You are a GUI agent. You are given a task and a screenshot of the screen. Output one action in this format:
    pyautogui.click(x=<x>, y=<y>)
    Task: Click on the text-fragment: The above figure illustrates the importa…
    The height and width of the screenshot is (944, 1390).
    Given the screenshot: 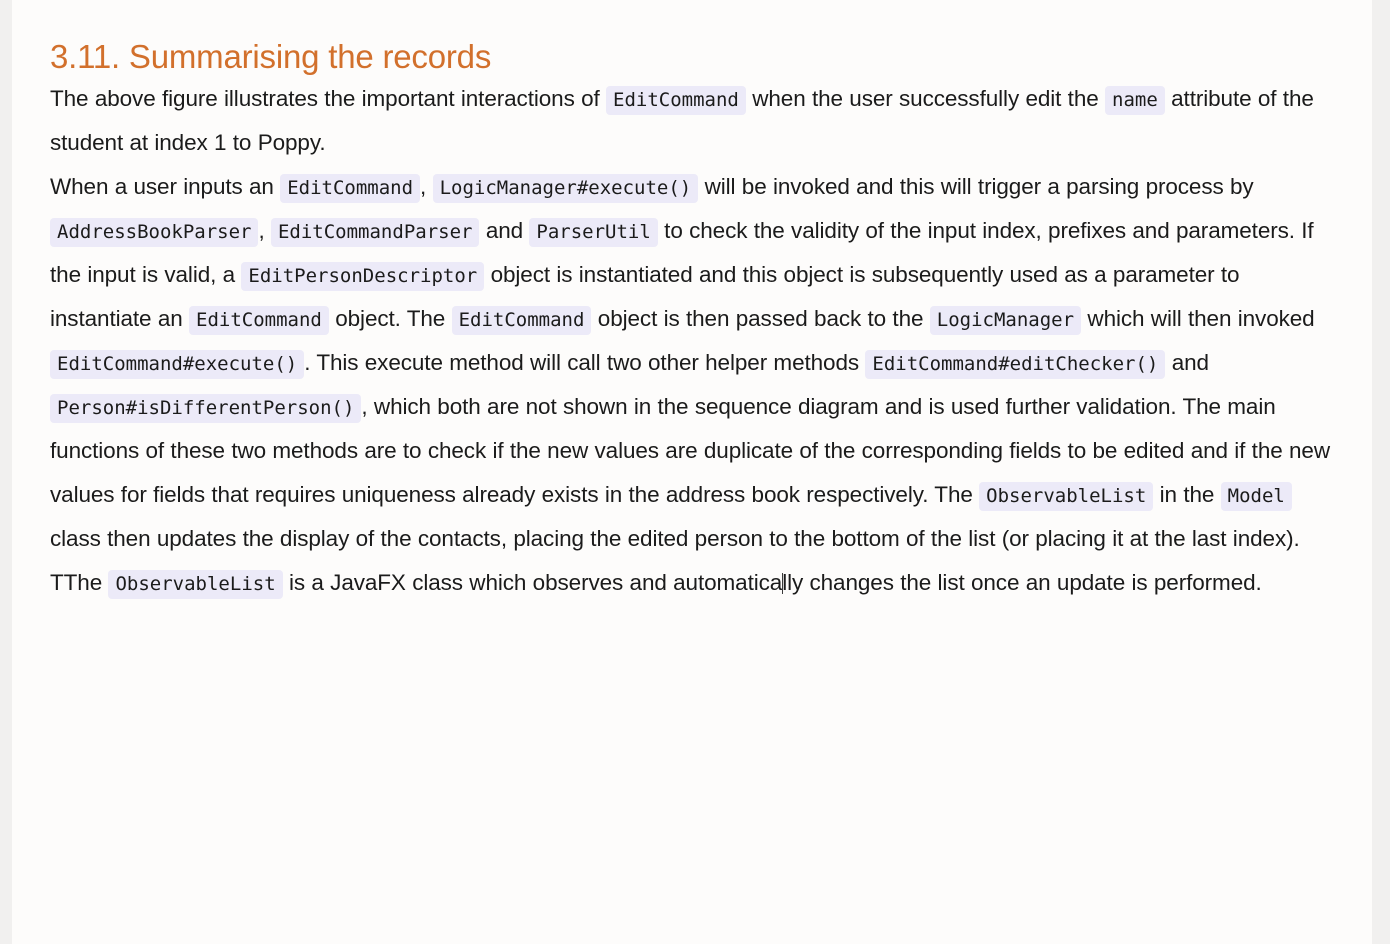 What is the action you would take?
    pyautogui.click(x=325, y=99)
    